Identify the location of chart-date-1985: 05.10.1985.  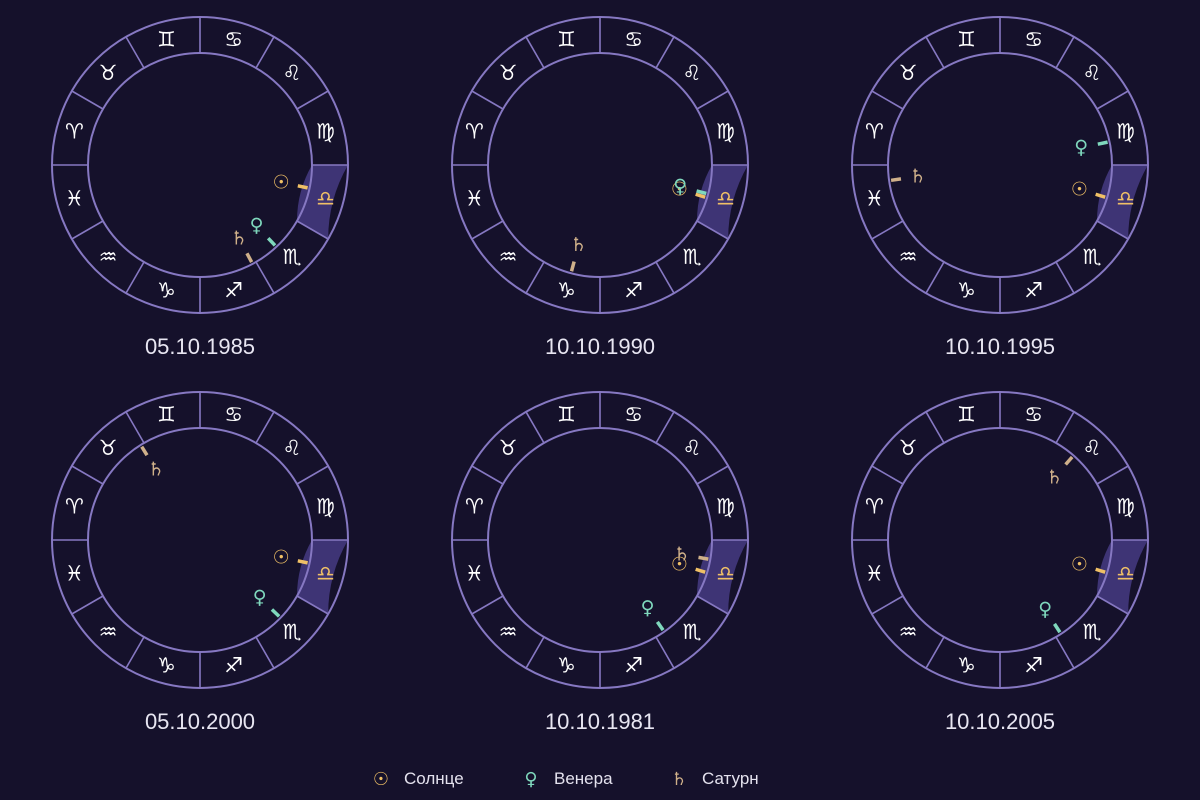
(200, 346).